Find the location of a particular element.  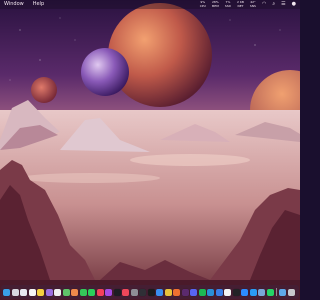

dock-finder-icon is located at coordinates (6, 292).